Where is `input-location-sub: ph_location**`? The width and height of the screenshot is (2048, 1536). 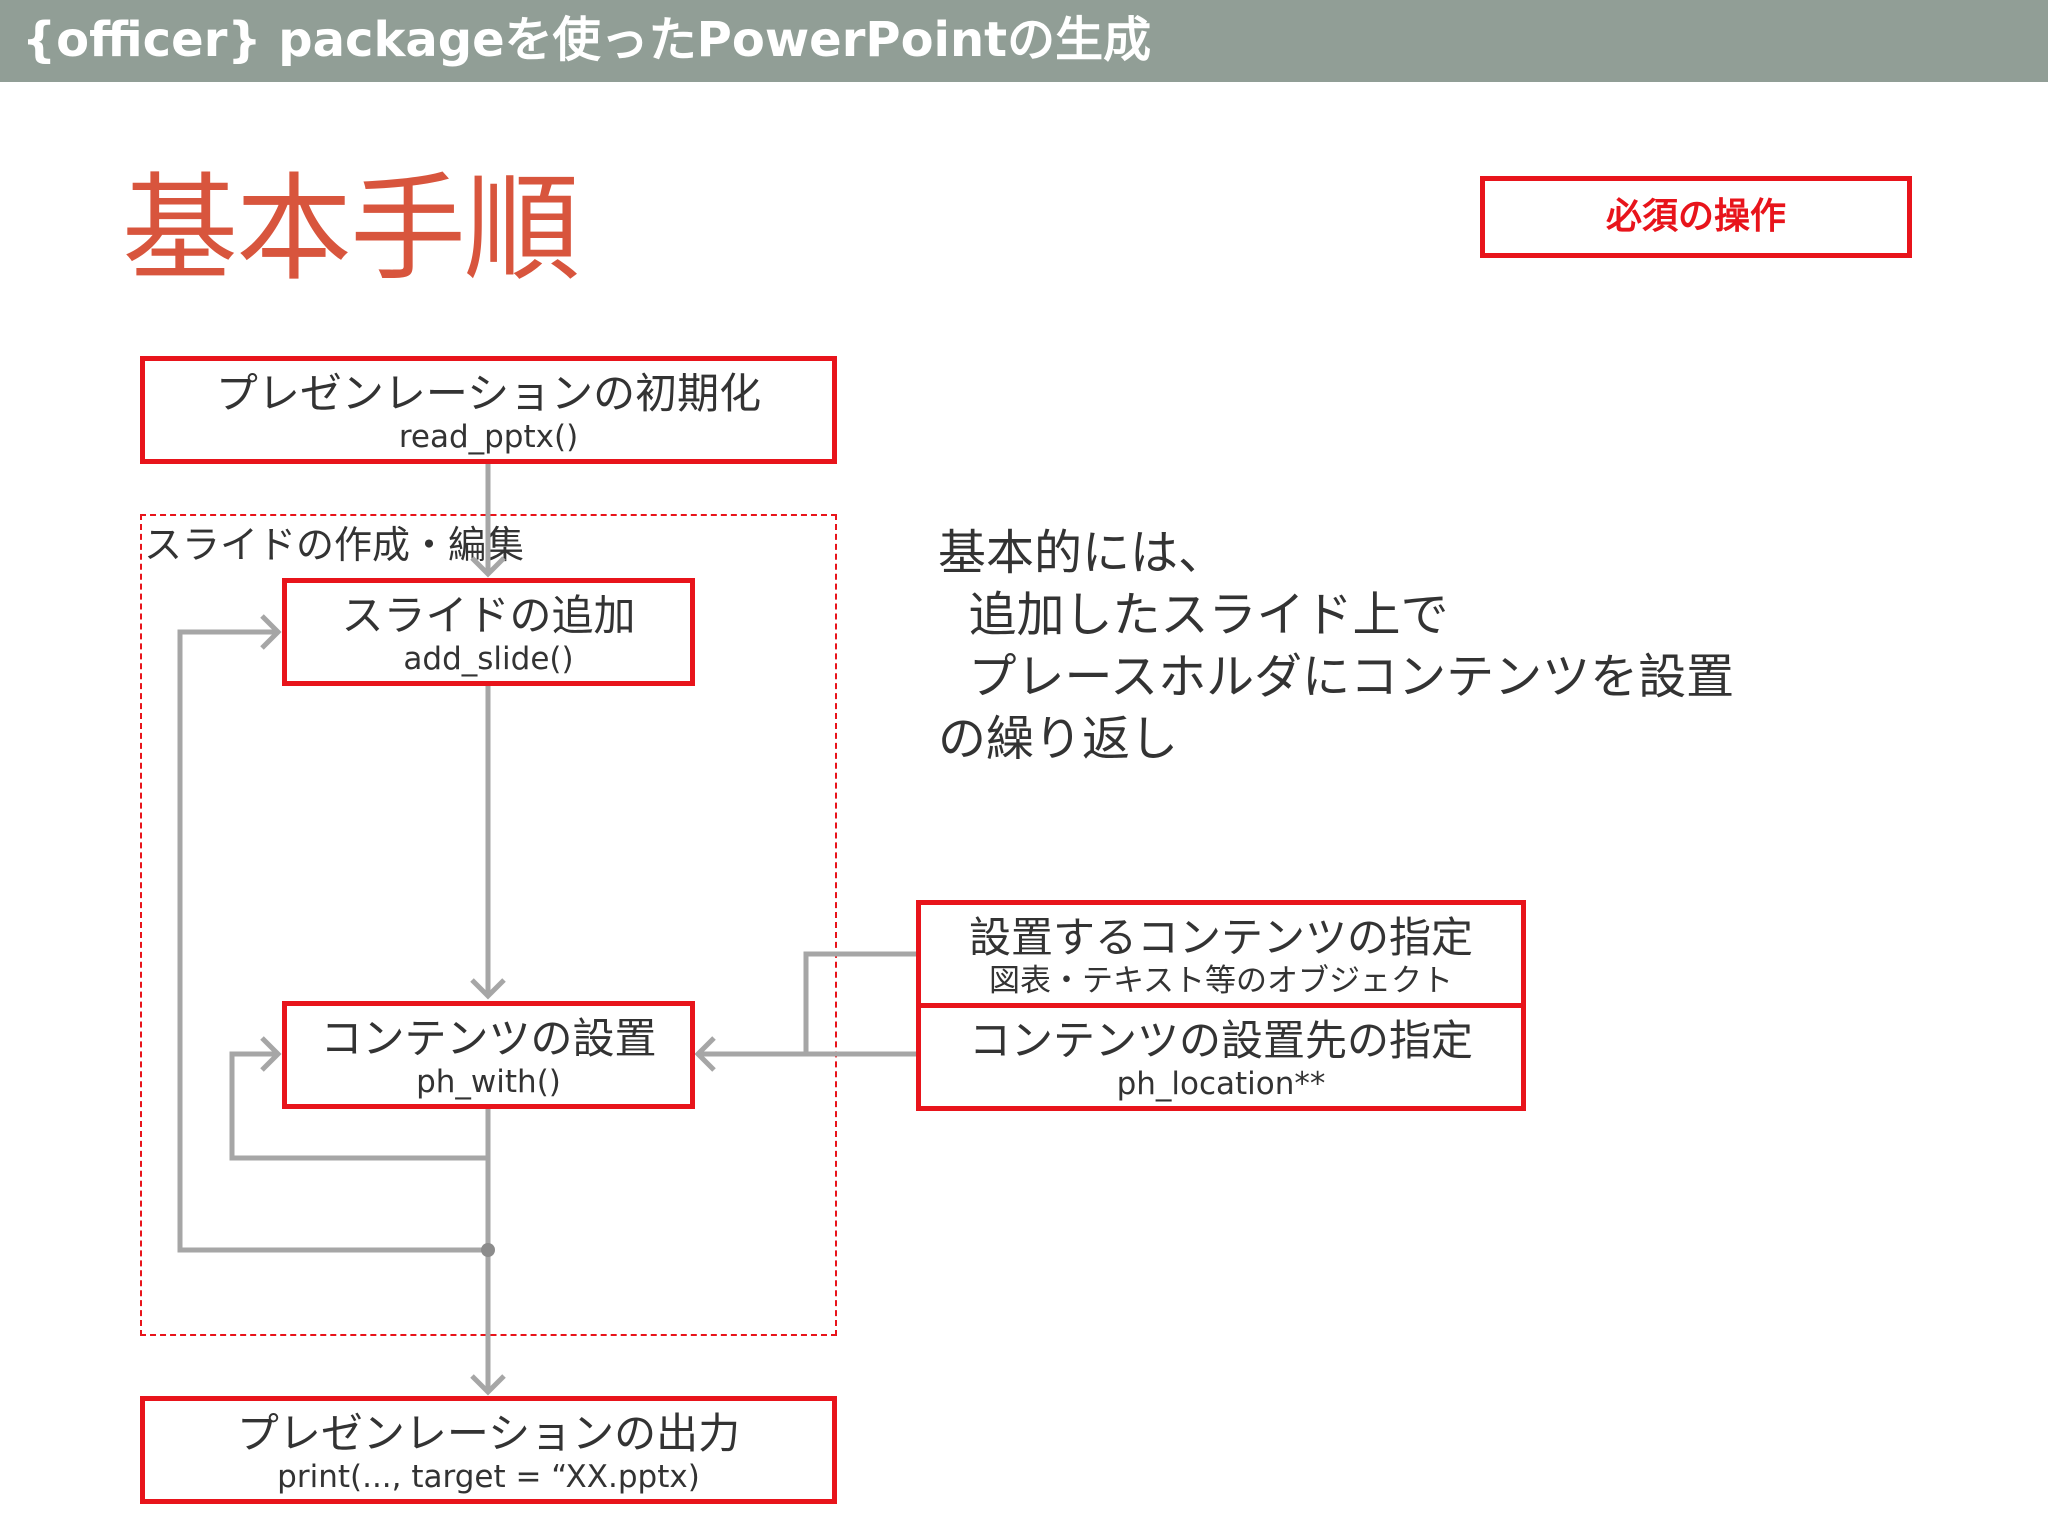
input-location-sub: ph_location** is located at coordinates (1221, 1084).